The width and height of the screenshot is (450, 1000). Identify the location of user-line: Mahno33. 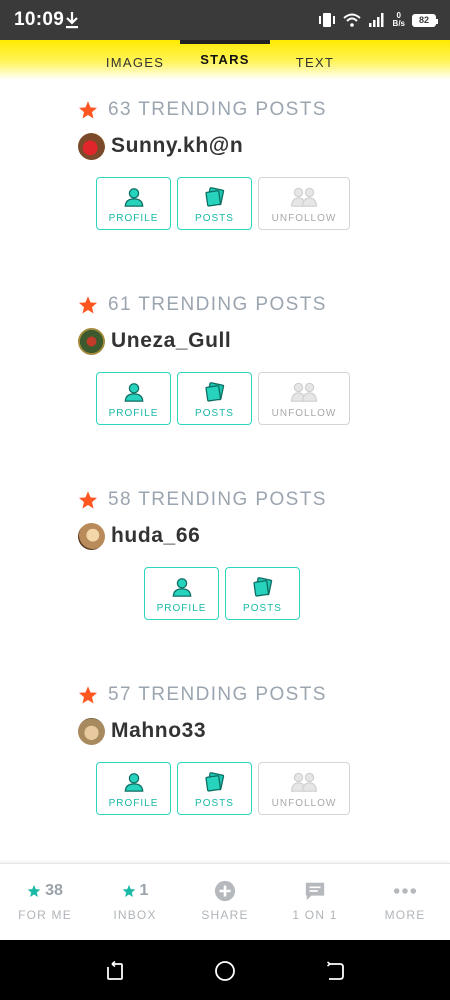
(142, 731).